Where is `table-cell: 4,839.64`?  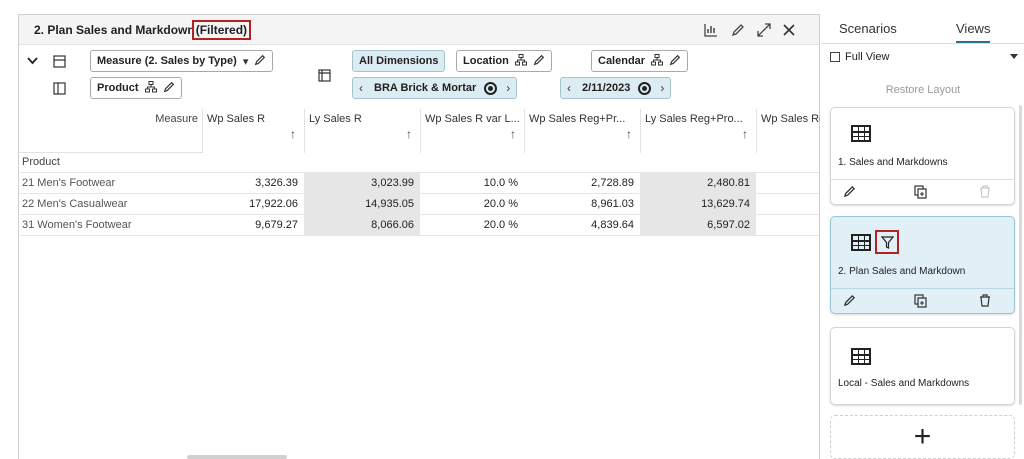 table-cell: 4,839.64 is located at coordinates (582, 225).